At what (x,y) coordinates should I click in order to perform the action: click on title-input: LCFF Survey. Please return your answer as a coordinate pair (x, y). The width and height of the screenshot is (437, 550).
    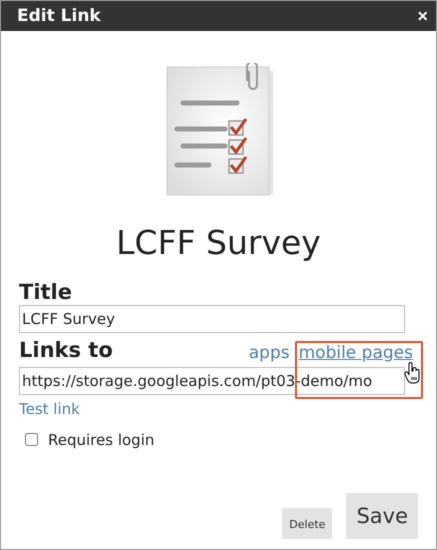
    Looking at the image, I should click on (212, 318).